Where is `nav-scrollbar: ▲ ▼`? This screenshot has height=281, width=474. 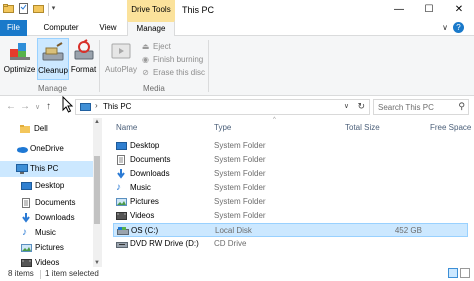
nav-scrollbar: ▲ ▼ is located at coordinates (97, 192).